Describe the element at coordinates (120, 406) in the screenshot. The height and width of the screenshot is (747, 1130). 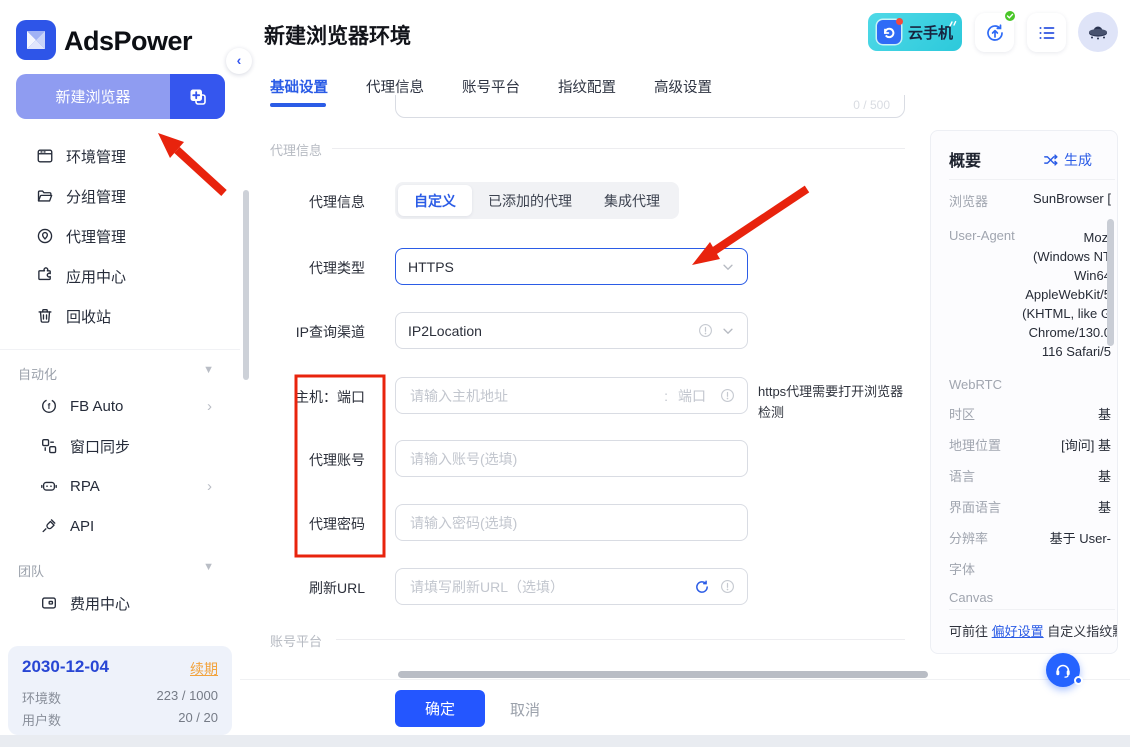
I see `sidebar-item-fb-auto: f FB Auto ›` at that location.